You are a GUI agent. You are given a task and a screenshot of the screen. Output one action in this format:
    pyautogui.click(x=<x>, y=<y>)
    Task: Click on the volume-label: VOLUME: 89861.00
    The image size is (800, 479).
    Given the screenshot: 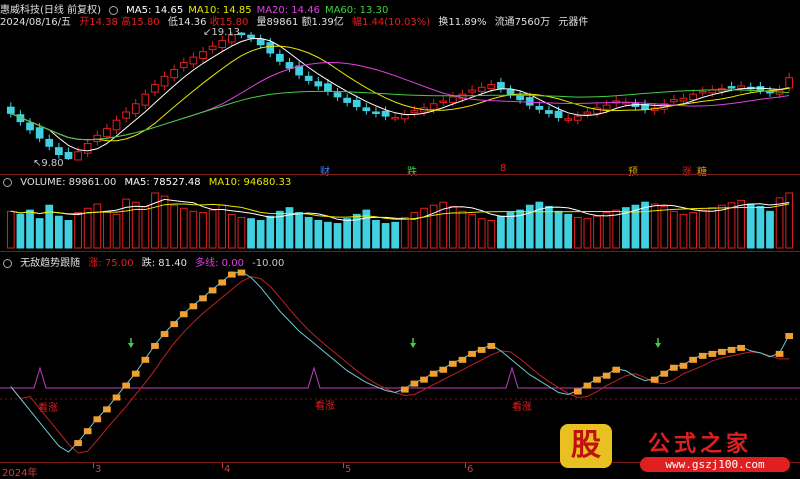 What is the action you would take?
    pyautogui.click(x=68, y=182)
    